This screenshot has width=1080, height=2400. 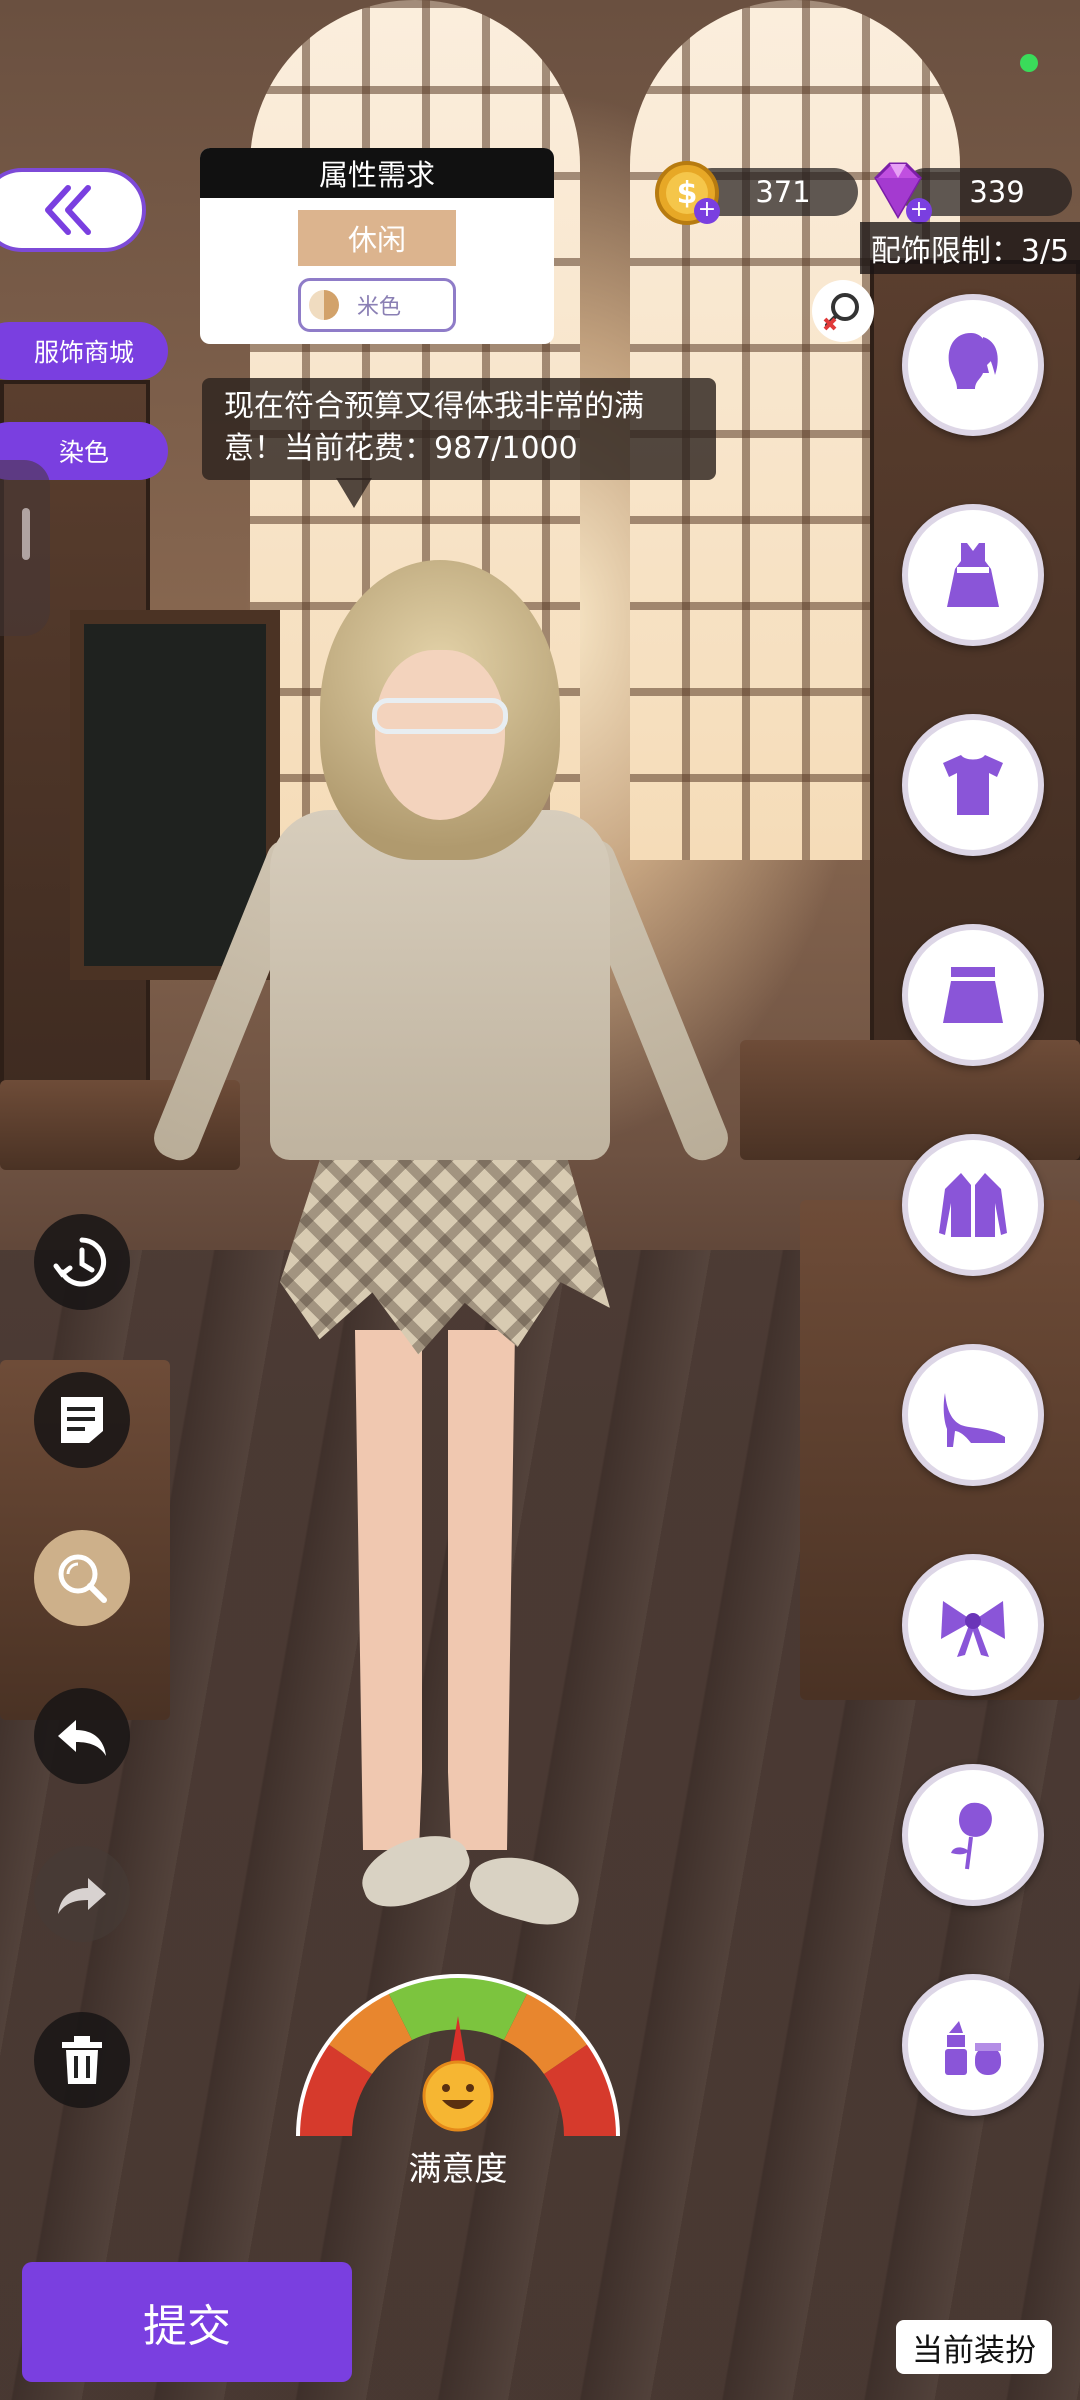 I want to click on clothing-shop-button: 服饰商城, so click(x=84, y=351).